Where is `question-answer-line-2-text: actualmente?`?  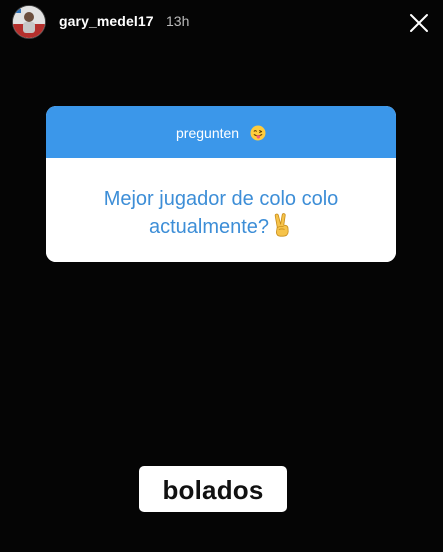 question-answer-line-2-text: actualmente? is located at coordinates (209, 227).